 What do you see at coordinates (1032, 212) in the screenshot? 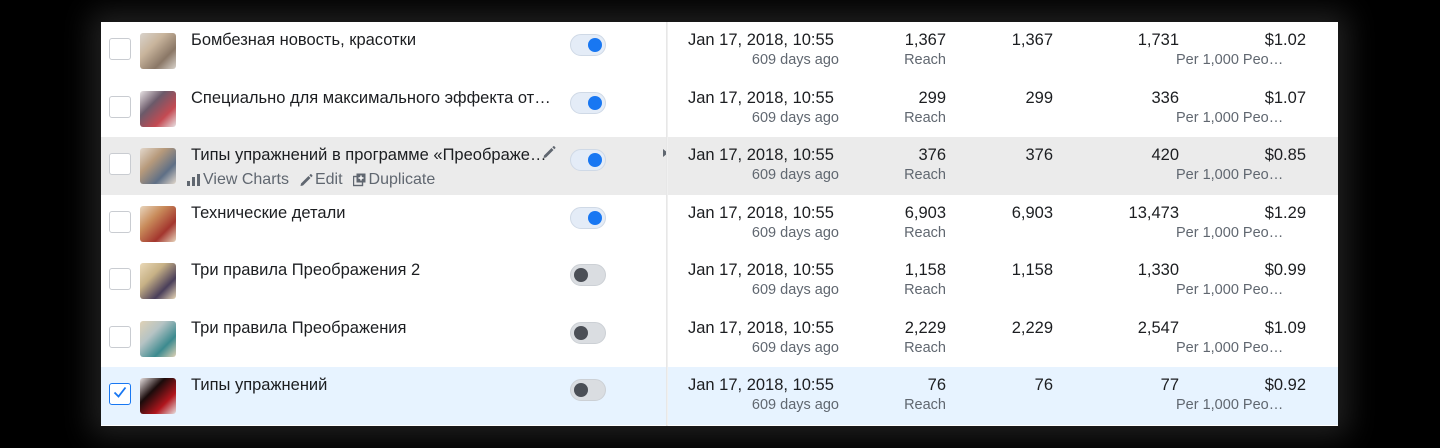
I see `impressions-value: 6,903` at bounding box center [1032, 212].